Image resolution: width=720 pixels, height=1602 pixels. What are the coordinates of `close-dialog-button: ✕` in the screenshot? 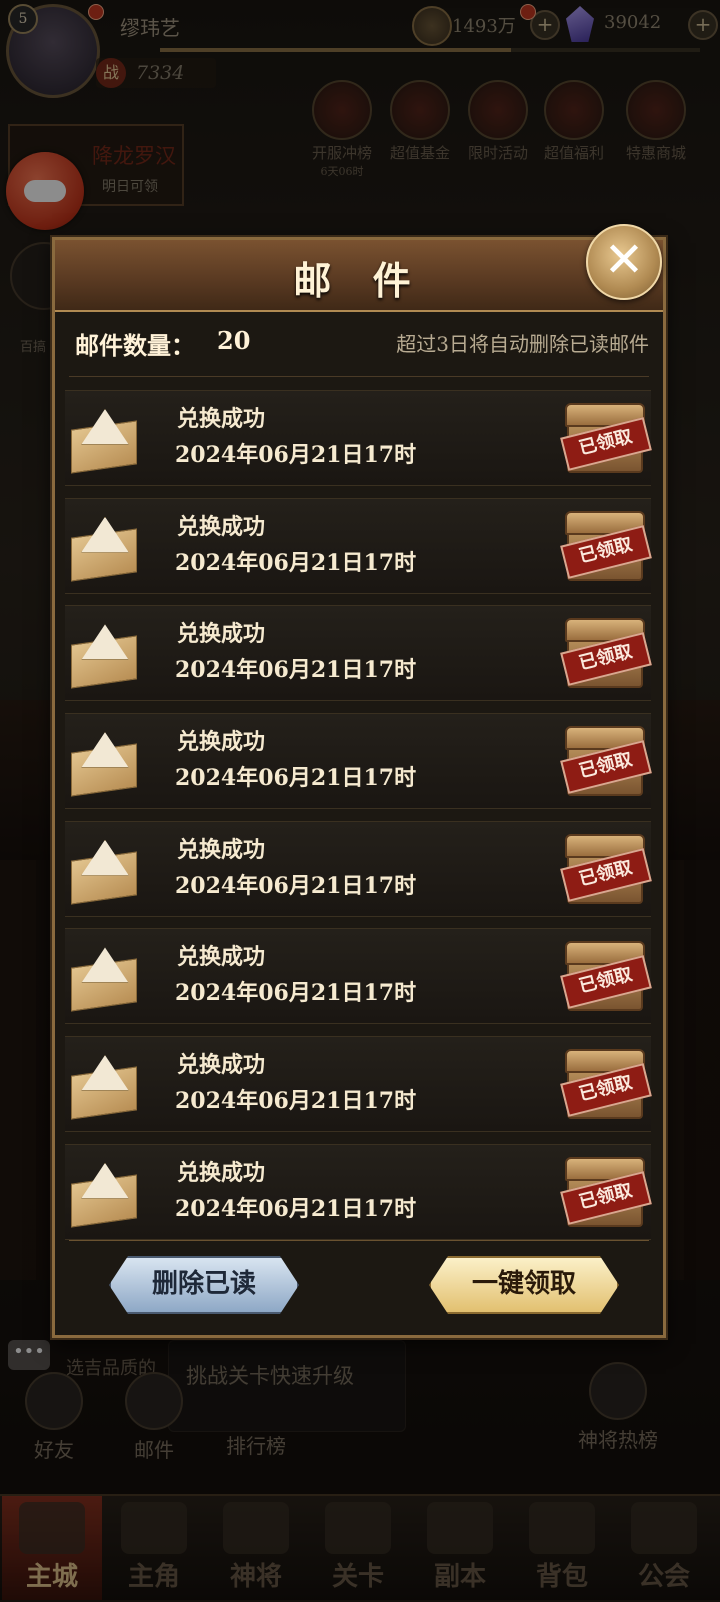 It's located at (624, 262).